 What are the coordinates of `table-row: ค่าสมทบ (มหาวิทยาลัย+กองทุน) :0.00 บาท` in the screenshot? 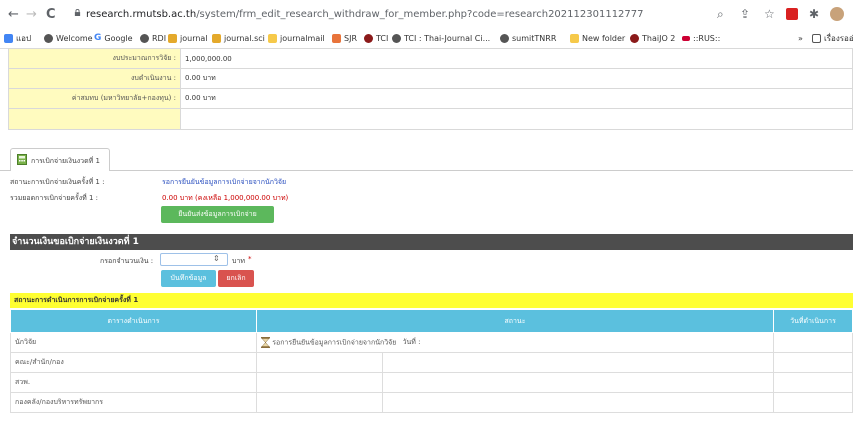 It's located at (430, 98).